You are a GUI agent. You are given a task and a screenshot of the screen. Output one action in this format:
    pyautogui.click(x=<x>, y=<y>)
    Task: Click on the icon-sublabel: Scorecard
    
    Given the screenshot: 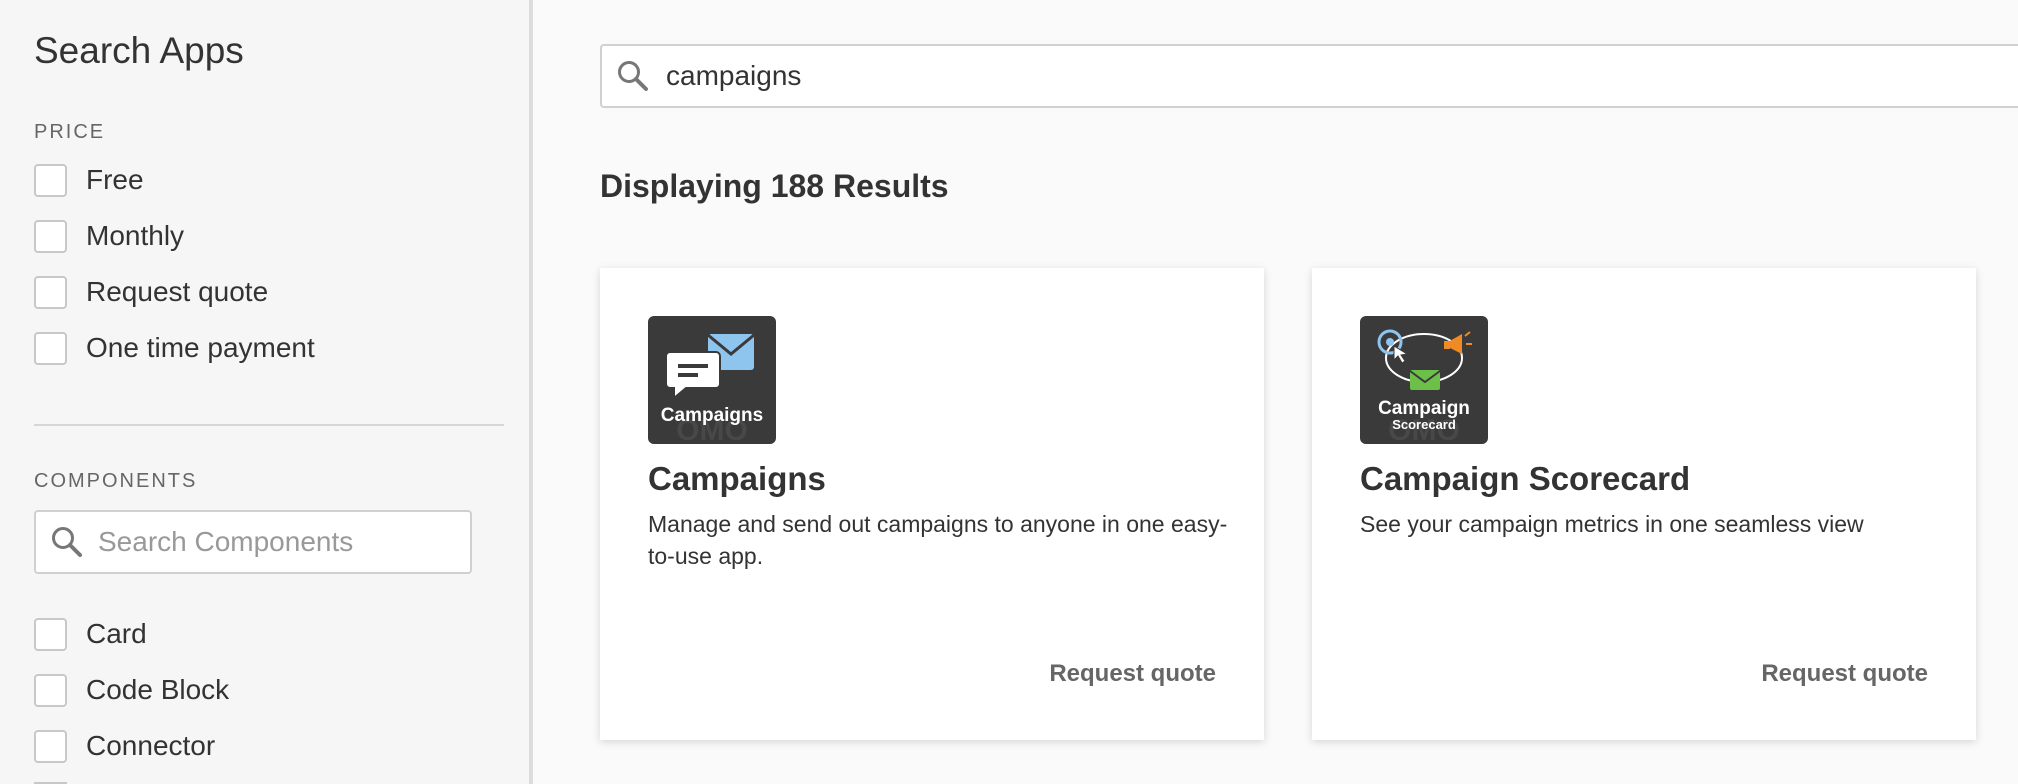 What is the action you would take?
    pyautogui.click(x=1424, y=424)
    